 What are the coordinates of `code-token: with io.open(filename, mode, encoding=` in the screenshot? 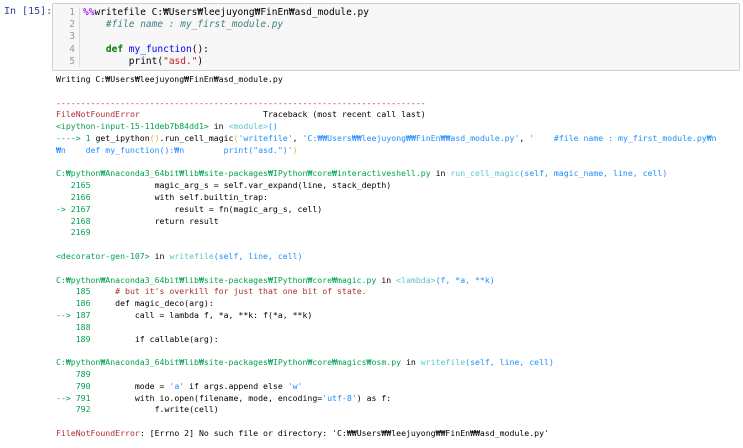 It's located at (206, 397).